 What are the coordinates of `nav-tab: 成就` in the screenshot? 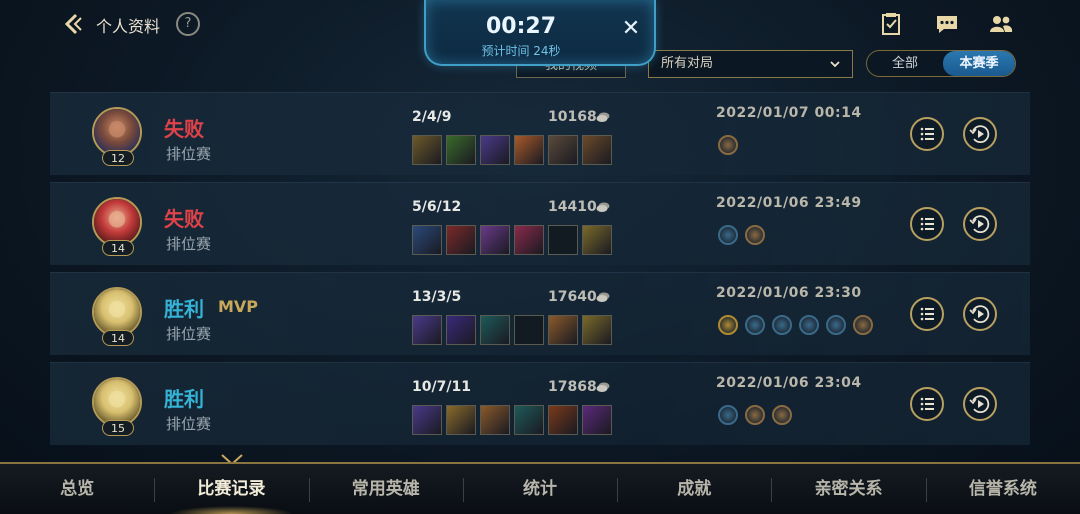 It's located at (694, 489).